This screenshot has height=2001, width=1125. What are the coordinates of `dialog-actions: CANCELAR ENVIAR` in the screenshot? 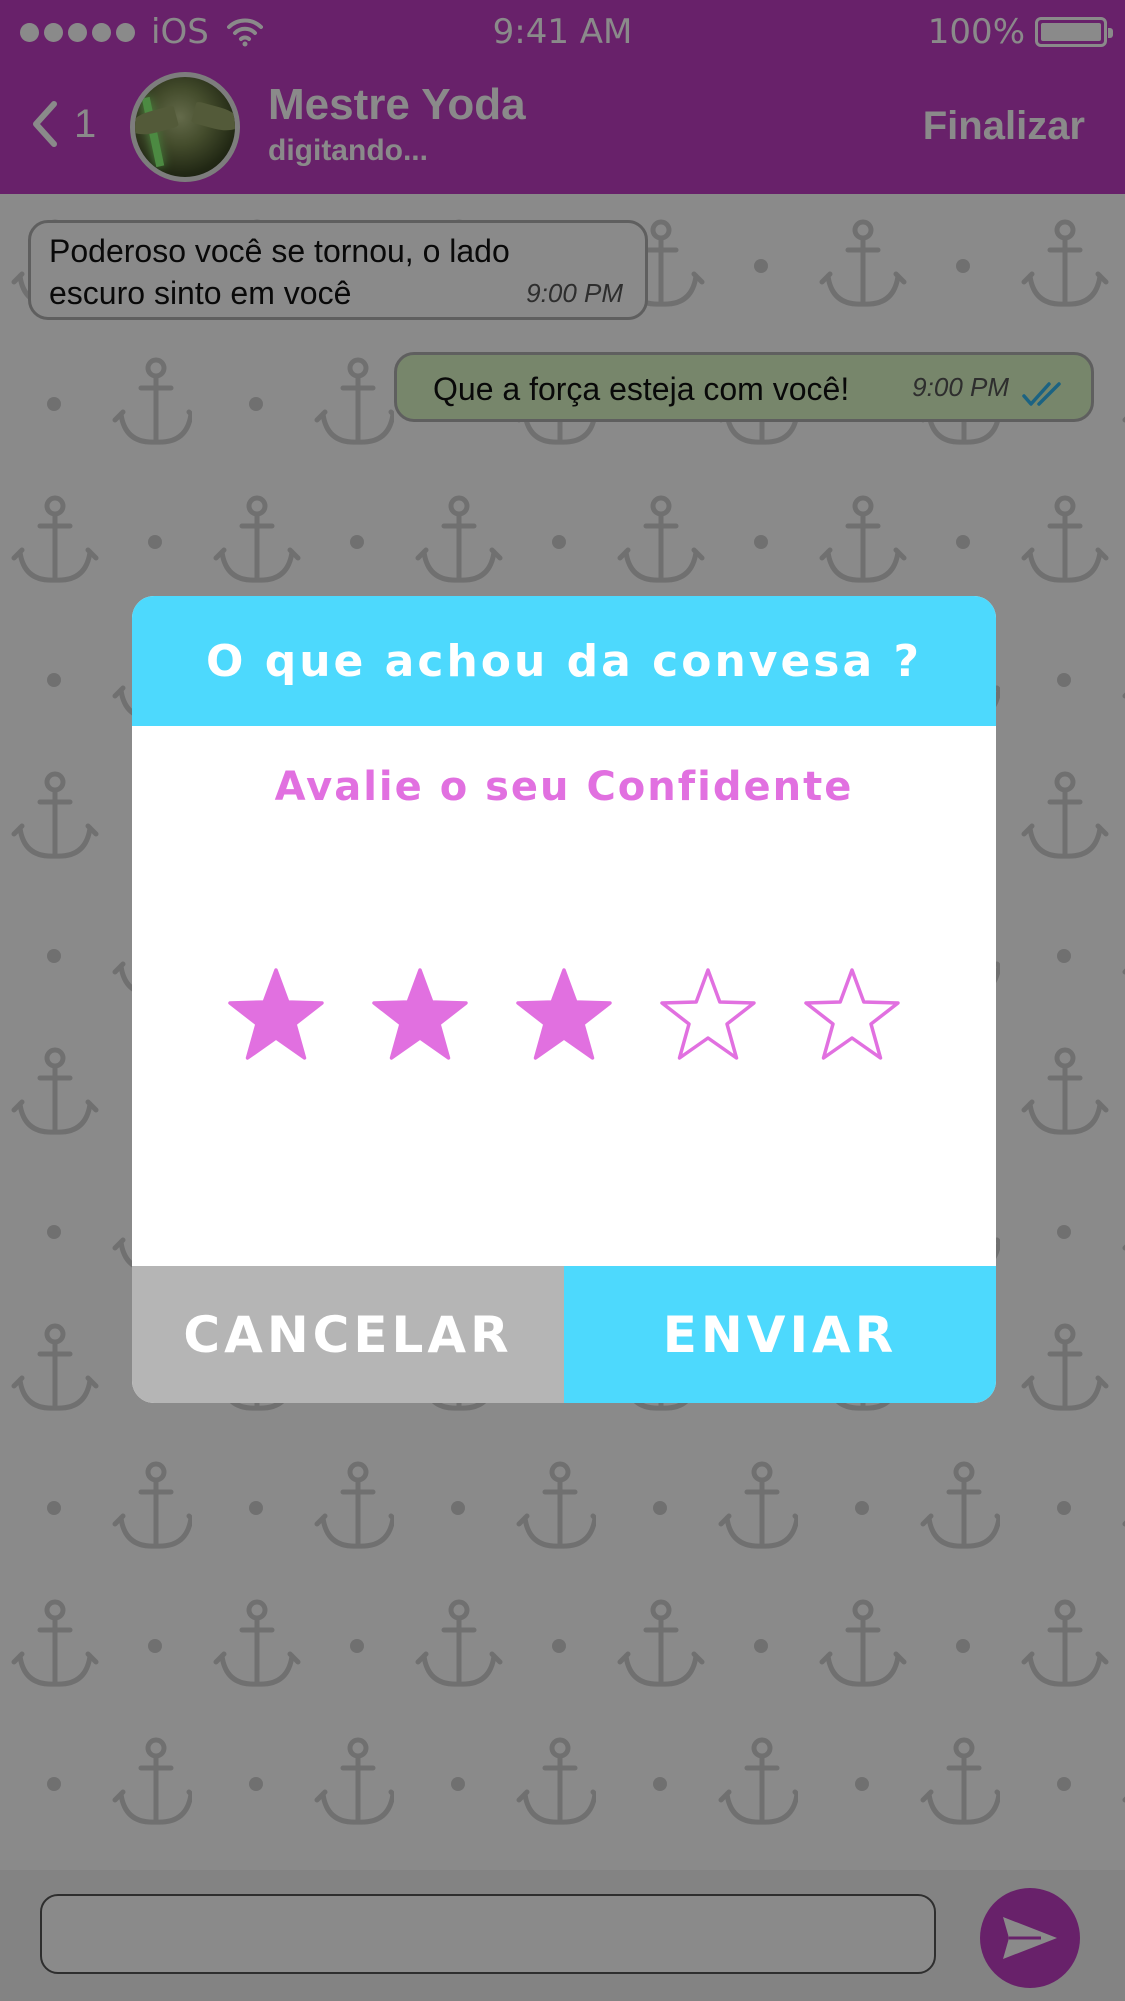 It's located at (564, 1334).